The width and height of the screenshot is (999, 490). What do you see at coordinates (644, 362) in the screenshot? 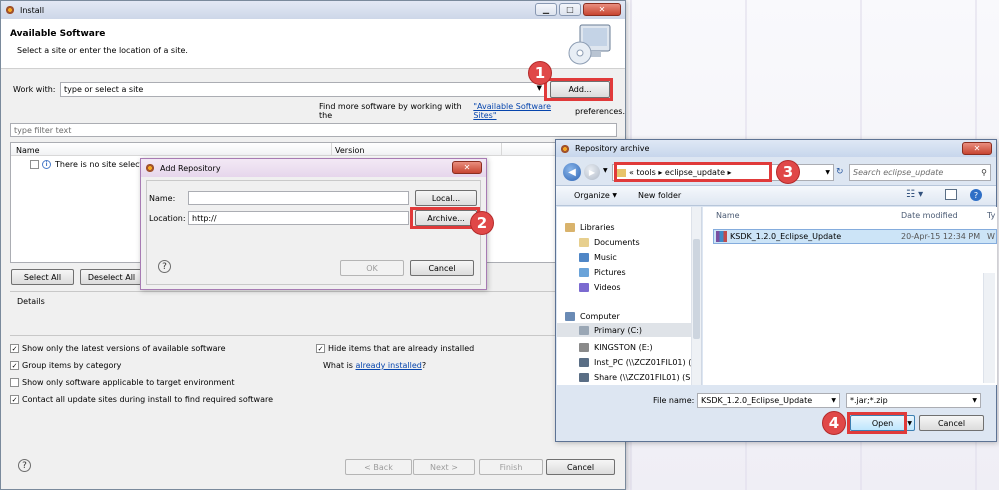
I see `nav-label: Inst_PC (\\ZCZ01FIL01) (I` at bounding box center [644, 362].